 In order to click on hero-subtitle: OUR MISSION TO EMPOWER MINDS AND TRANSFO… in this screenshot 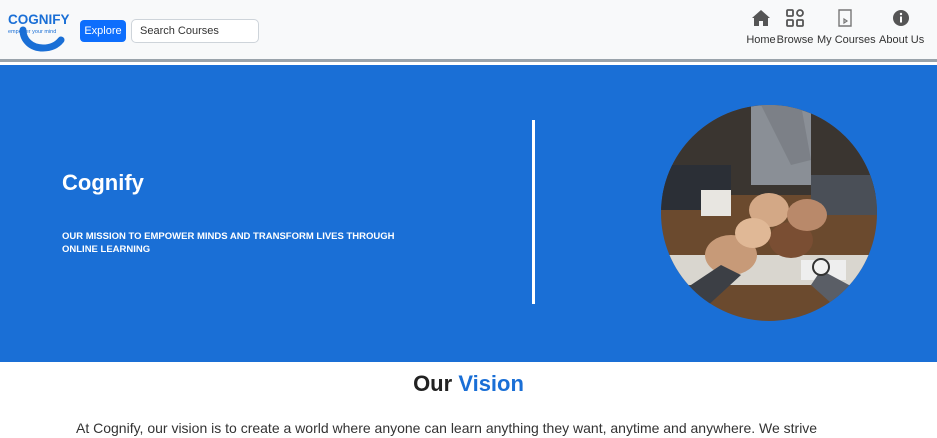, I will do `click(228, 243)`.